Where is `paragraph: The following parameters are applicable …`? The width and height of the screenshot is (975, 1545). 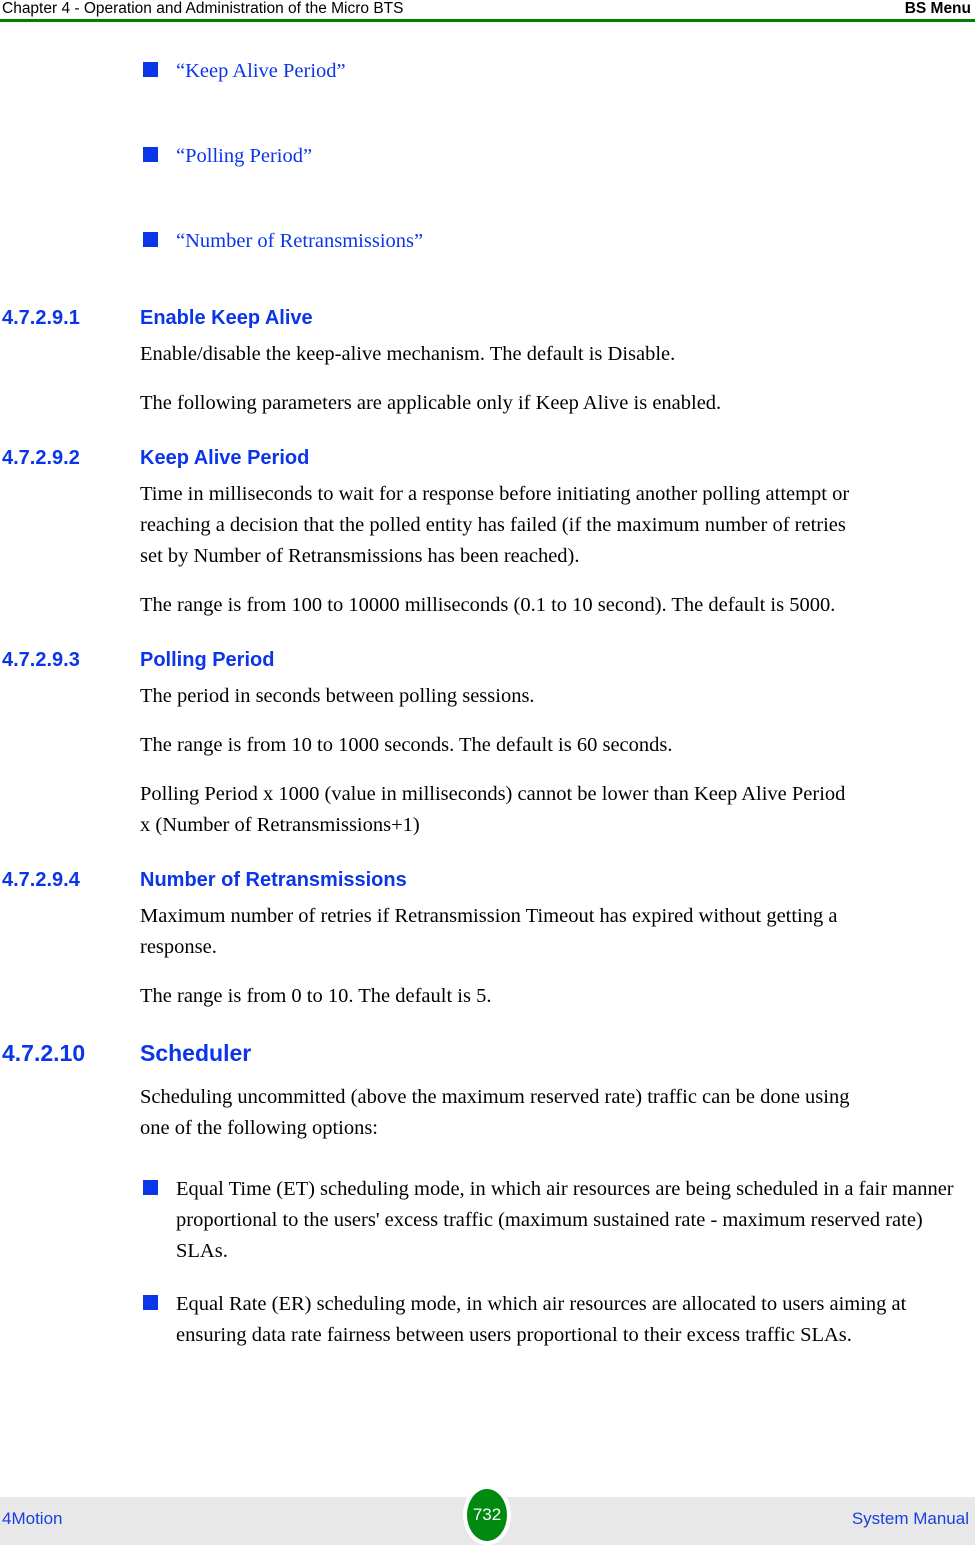 paragraph: The following parameters are applicable … is located at coordinates (431, 403).